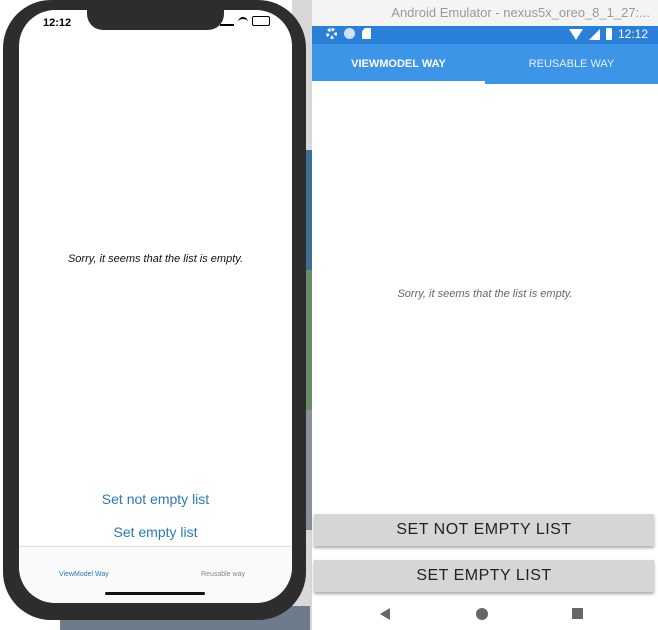  I want to click on android-status-time: 12:12, so click(632, 34).